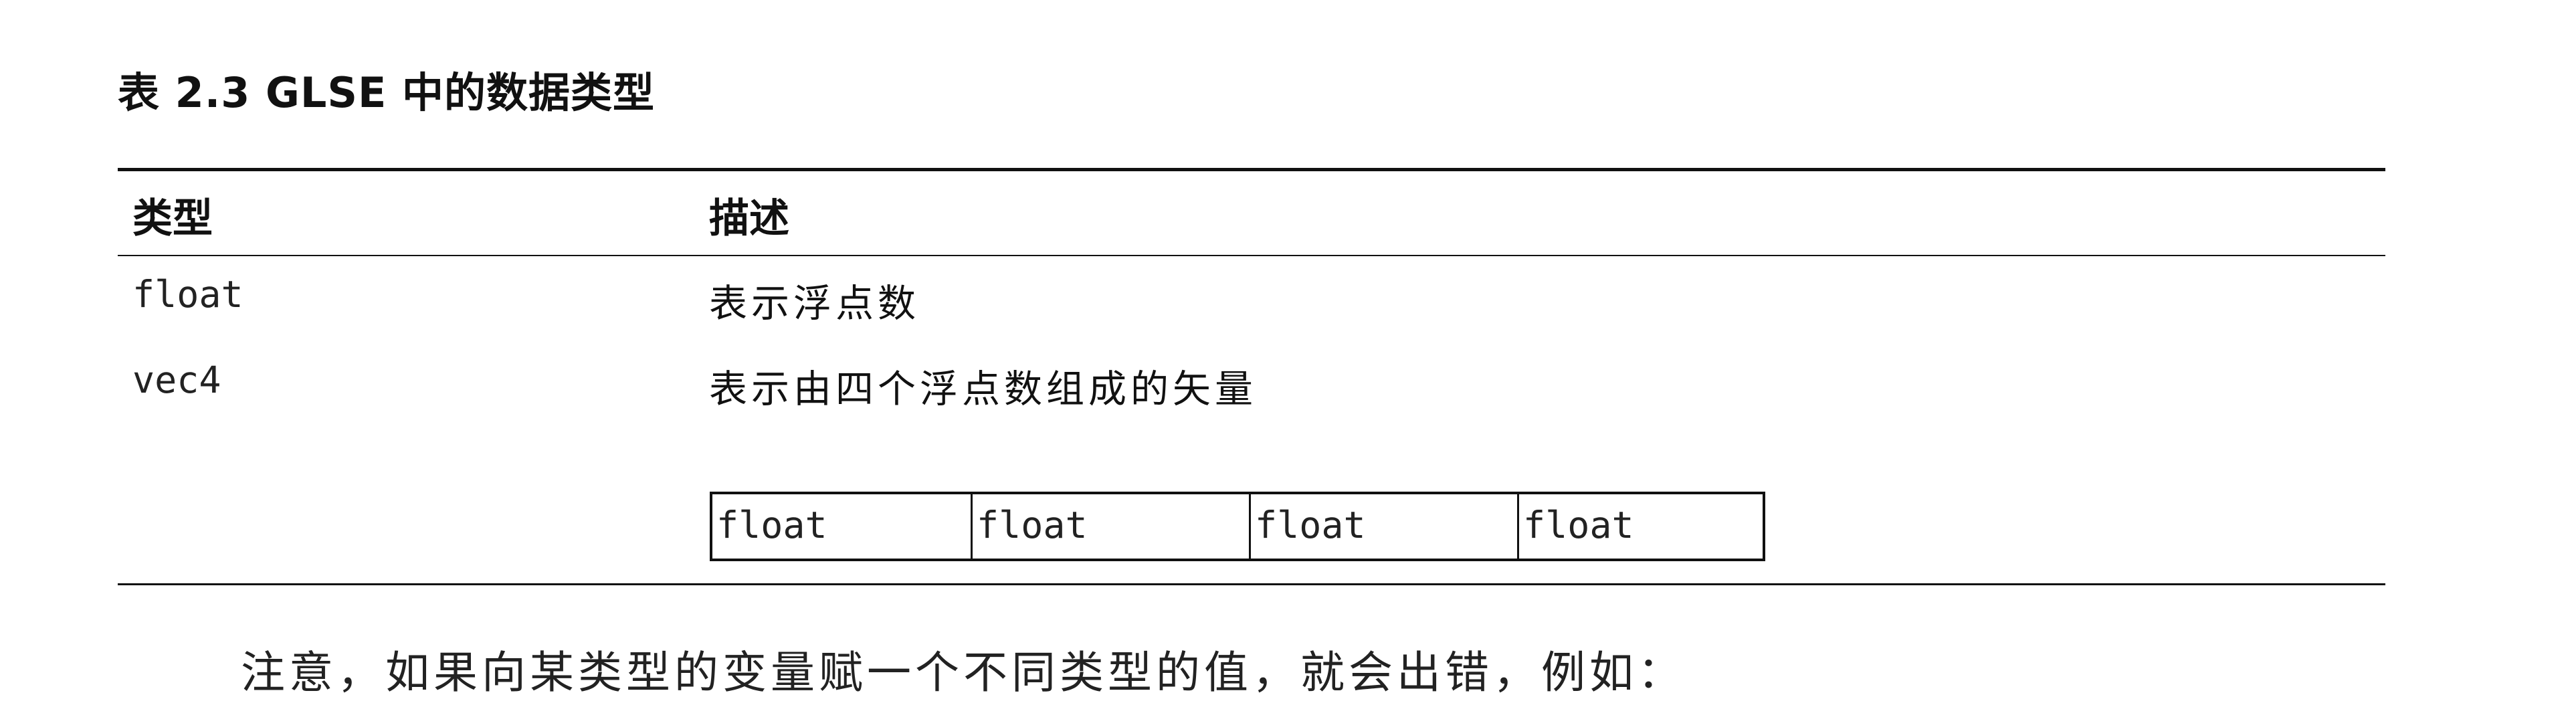 The height and width of the screenshot is (701, 2576). What do you see at coordinates (963, 672) in the screenshot?
I see `body-text-cut-off: 注意，如果向某类型的变量赋一个不同类型的值，就会出错，例如：` at bounding box center [963, 672].